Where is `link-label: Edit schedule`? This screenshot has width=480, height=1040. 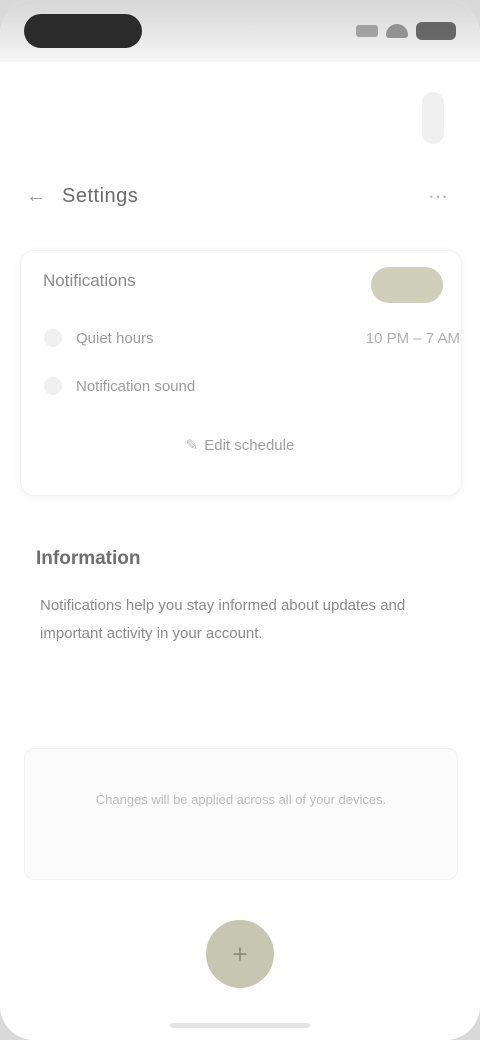 link-label: Edit schedule is located at coordinates (249, 445).